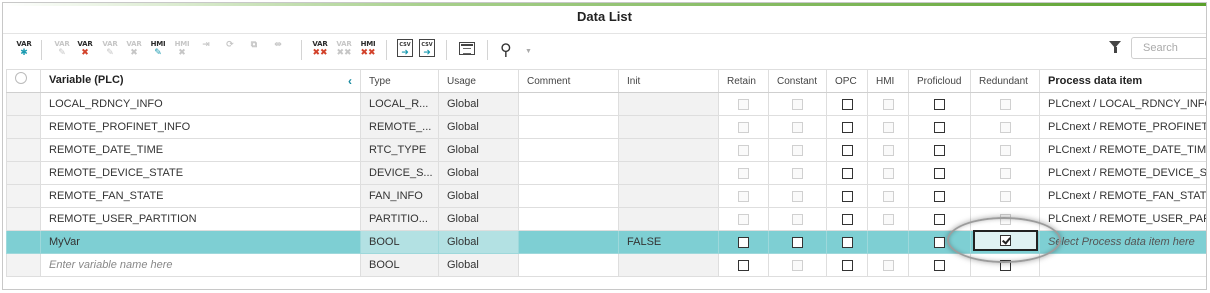  What do you see at coordinates (23, 81) in the screenshot?
I see `pin-column-header` at bounding box center [23, 81].